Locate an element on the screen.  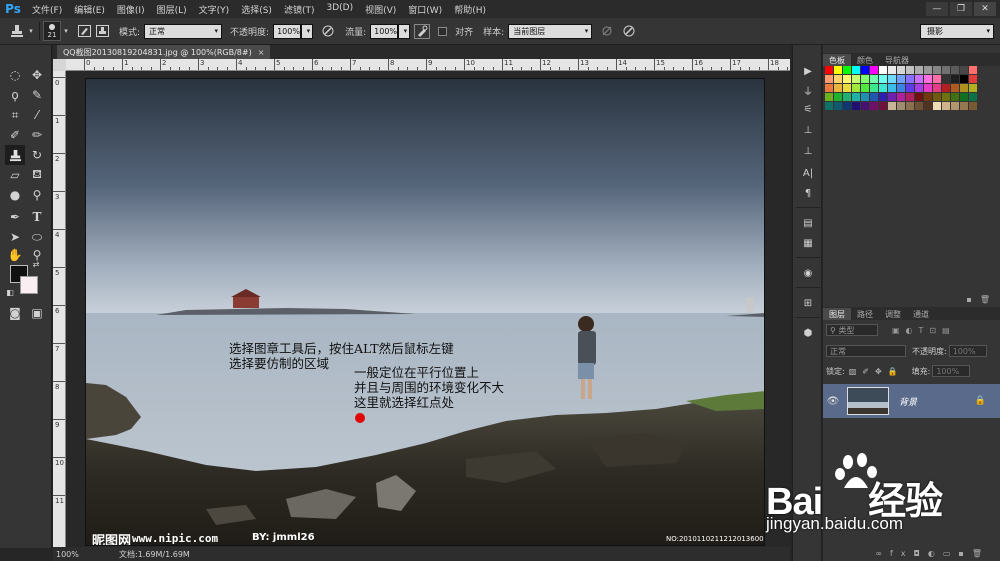
opacity-input: 100% is located at coordinates (287, 31).